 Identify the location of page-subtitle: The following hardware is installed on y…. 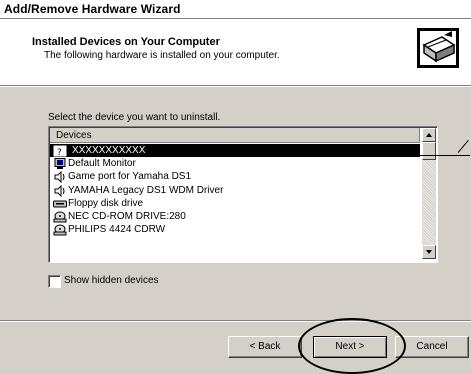
(162, 55).